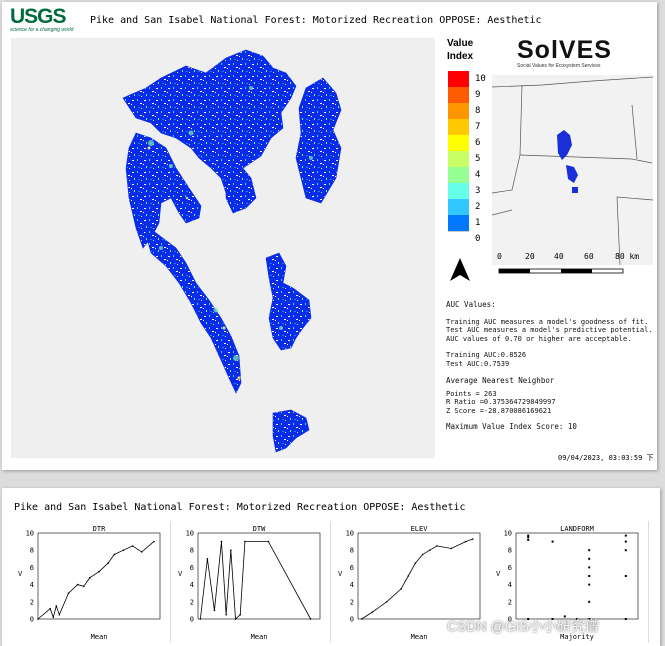 The width and height of the screenshot is (665, 646). Describe the element at coordinates (572, 267) in the screenshot. I see `scale-bar: 0 20 40 60 80 km` at that location.